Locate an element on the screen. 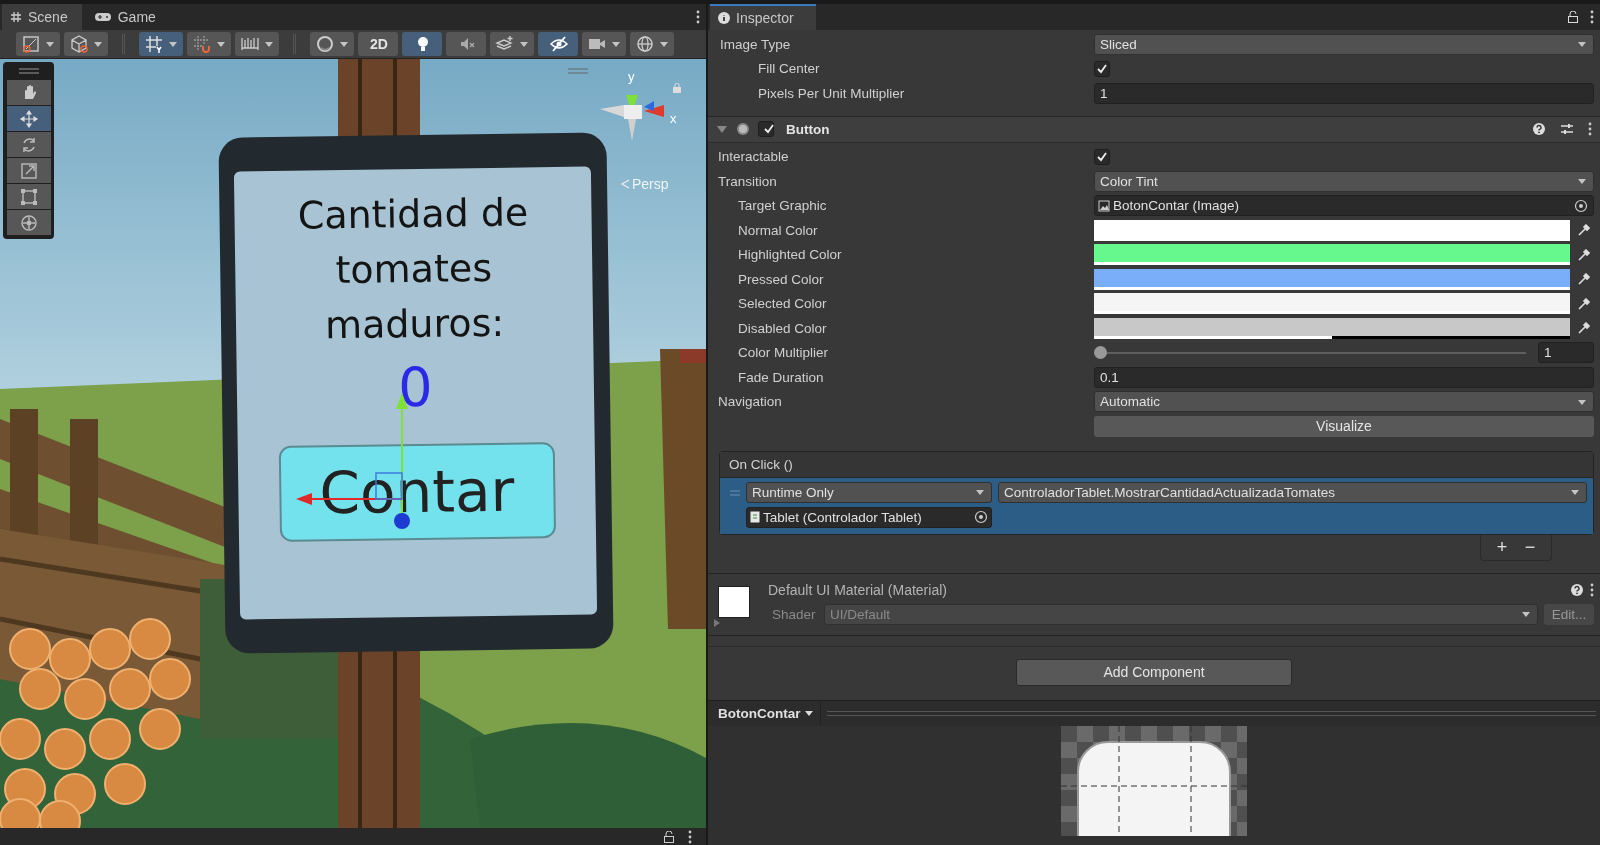 The height and width of the screenshot is (845, 1600). dropdown: Automatic is located at coordinates (1344, 402).